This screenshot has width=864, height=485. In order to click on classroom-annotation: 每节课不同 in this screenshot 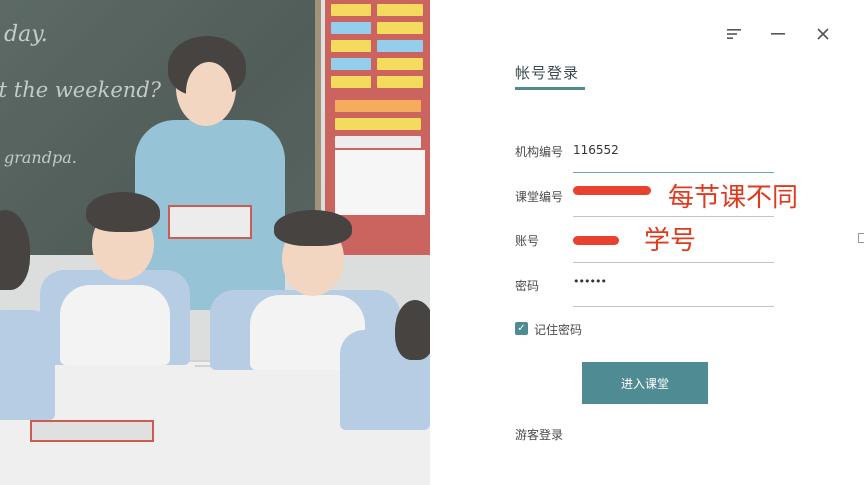, I will do `click(733, 198)`.